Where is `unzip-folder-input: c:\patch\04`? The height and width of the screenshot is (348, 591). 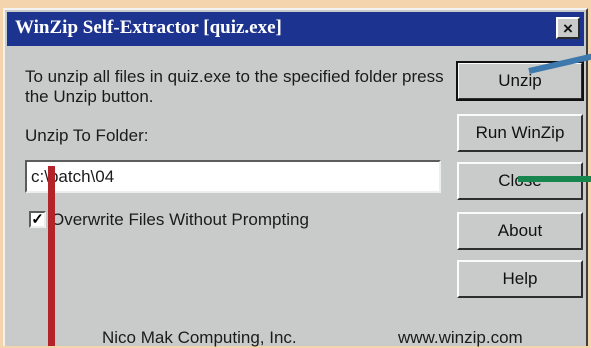
unzip-folder-input: c:\patch\04 is located at coordinates (233, 176).